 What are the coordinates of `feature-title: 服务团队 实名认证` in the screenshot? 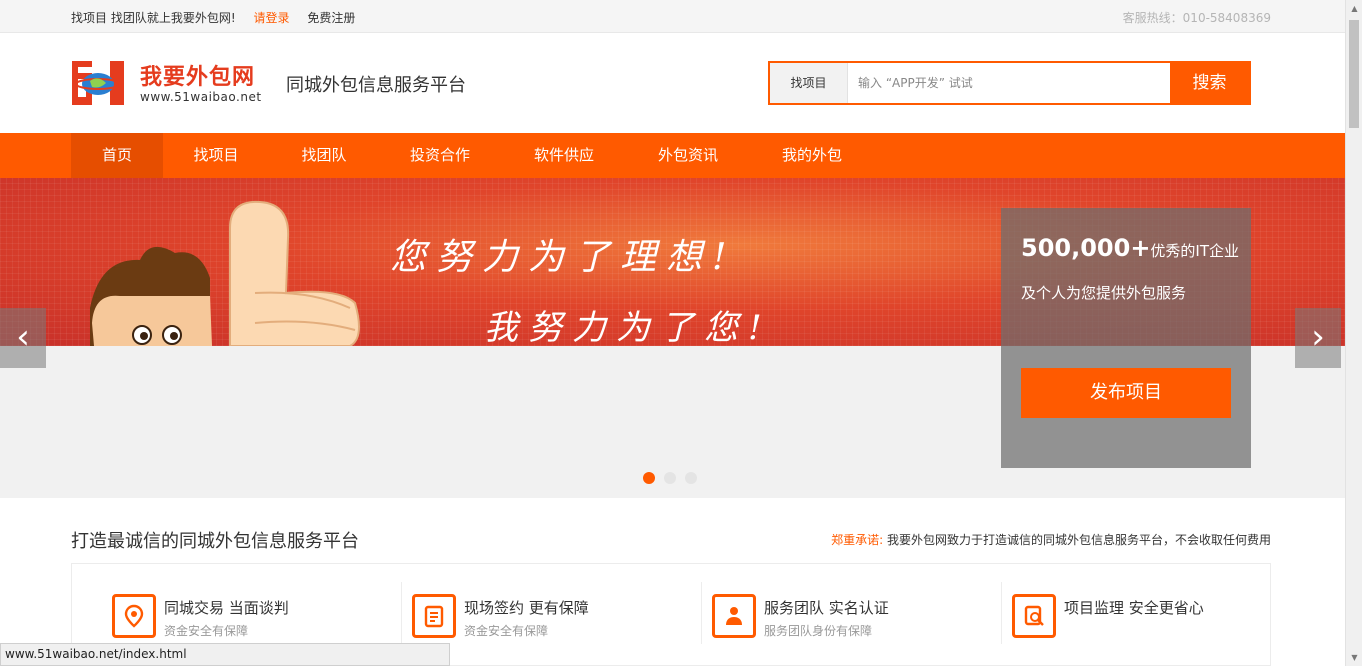 It's located at (826, 608).